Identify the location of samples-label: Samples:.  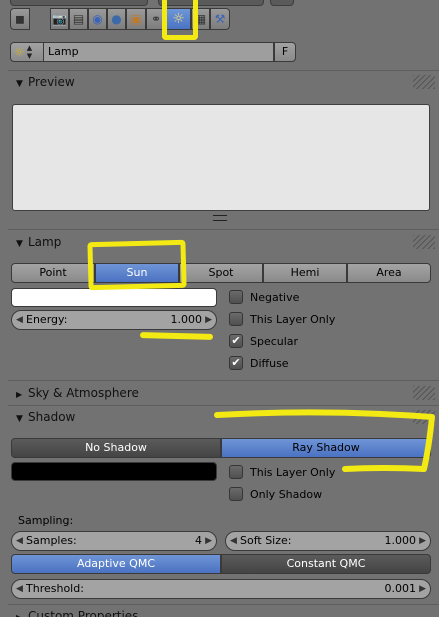
(51, 540).